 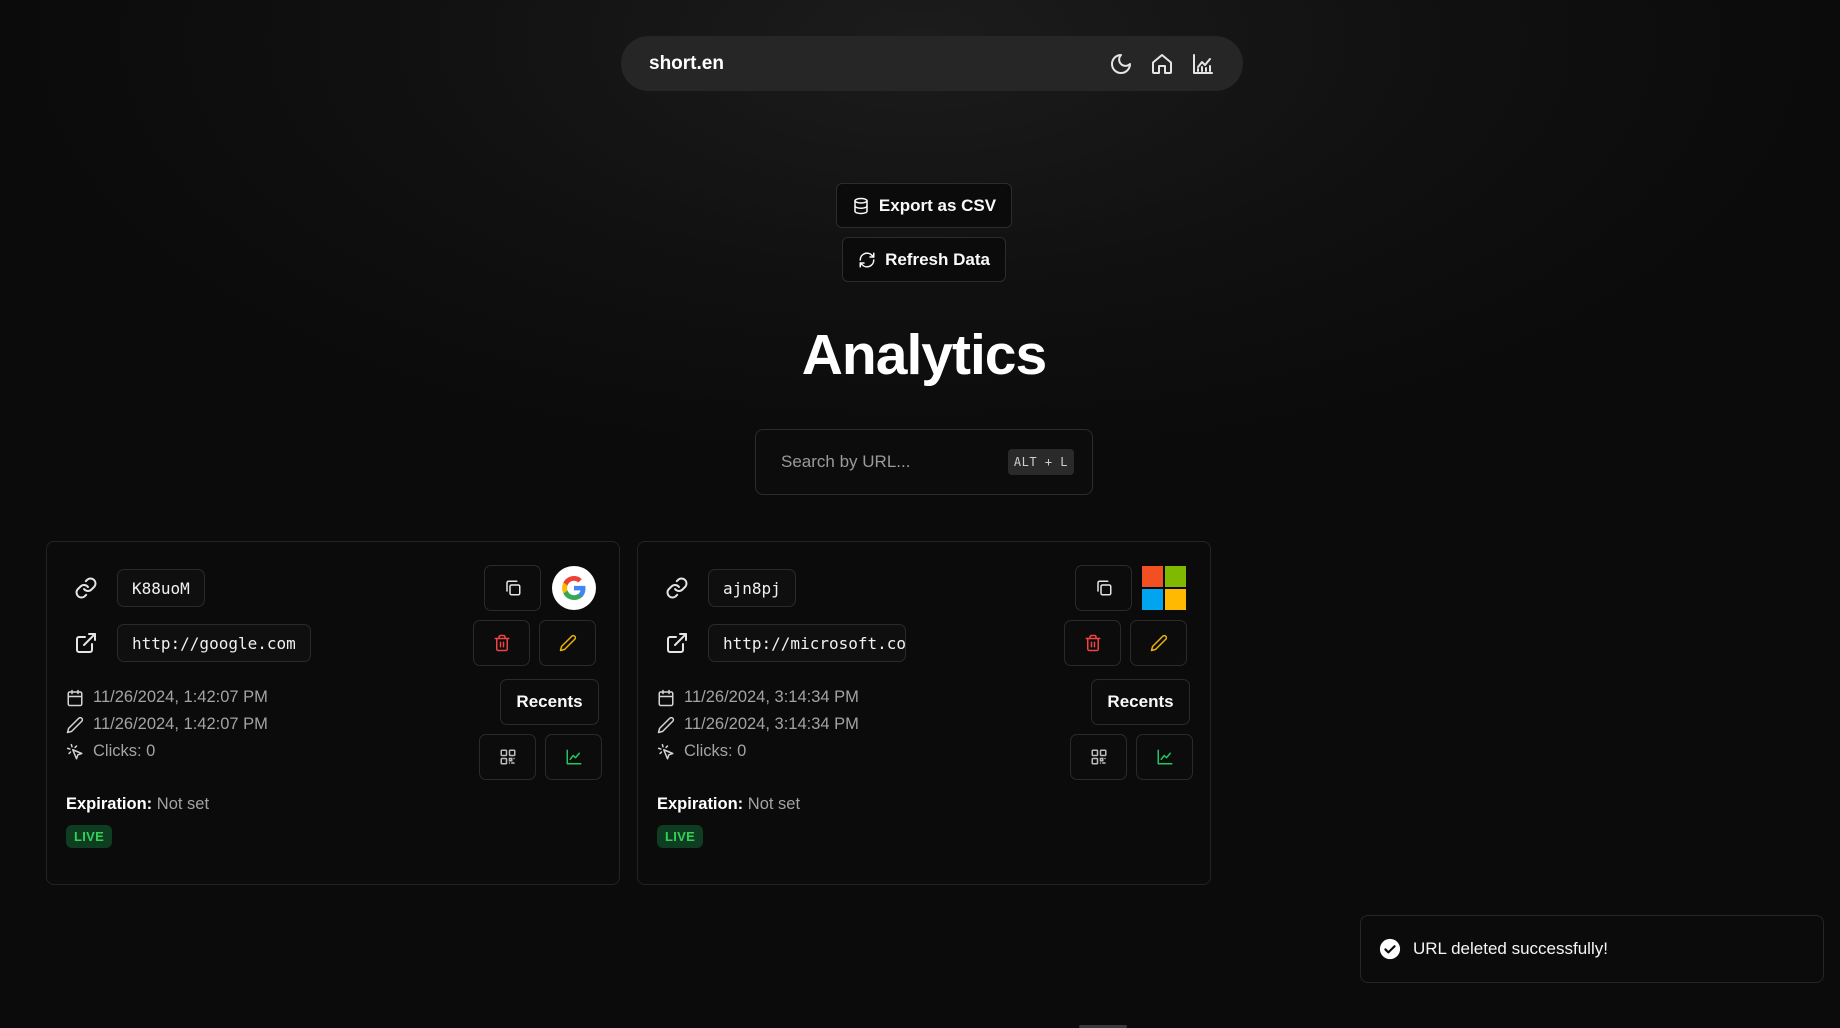 What do you see at coordinates (937, 259) in the screenshot?
I see `refresh-data-label: Refresh Data` at bounding box center [937, 259].